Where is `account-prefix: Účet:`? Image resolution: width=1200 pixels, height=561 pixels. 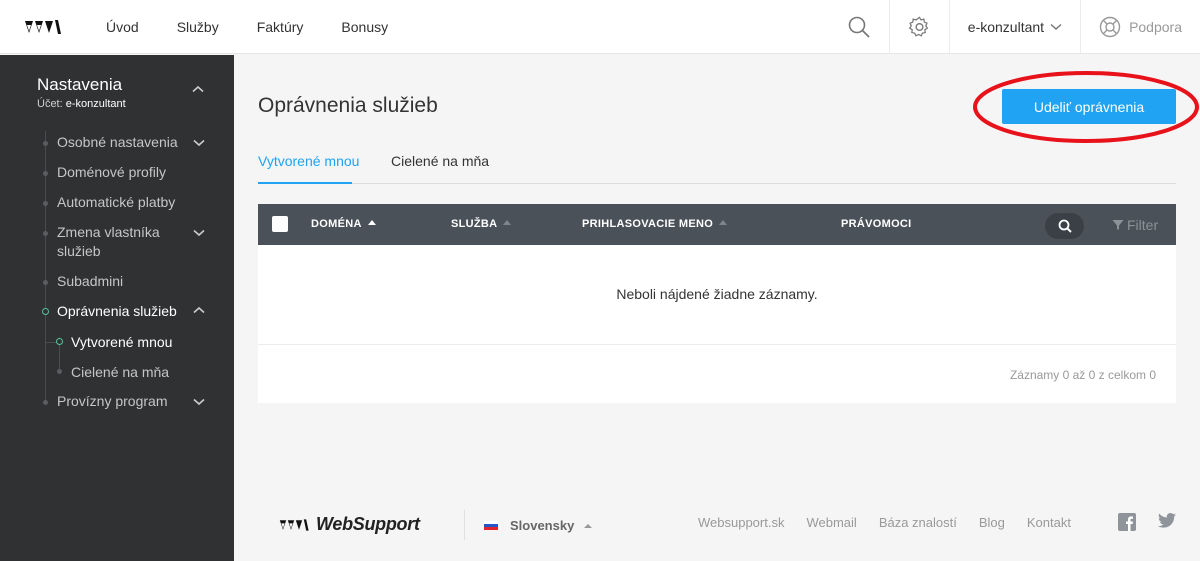 account-prefix: Účet: is located at coordinates (50, 104).